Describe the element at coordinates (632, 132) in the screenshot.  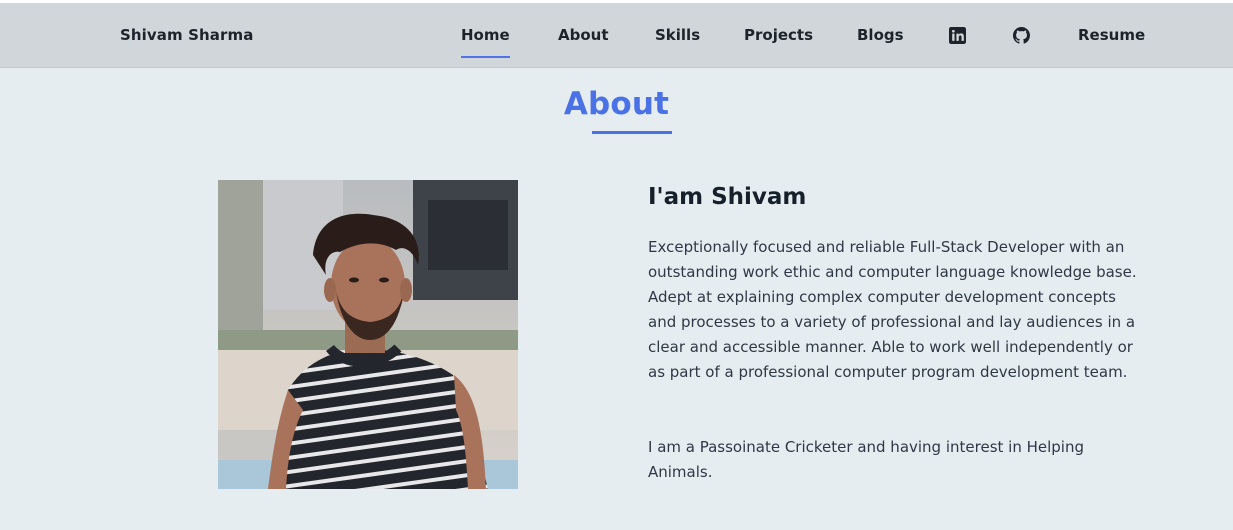
I see `title-underline` at that location.